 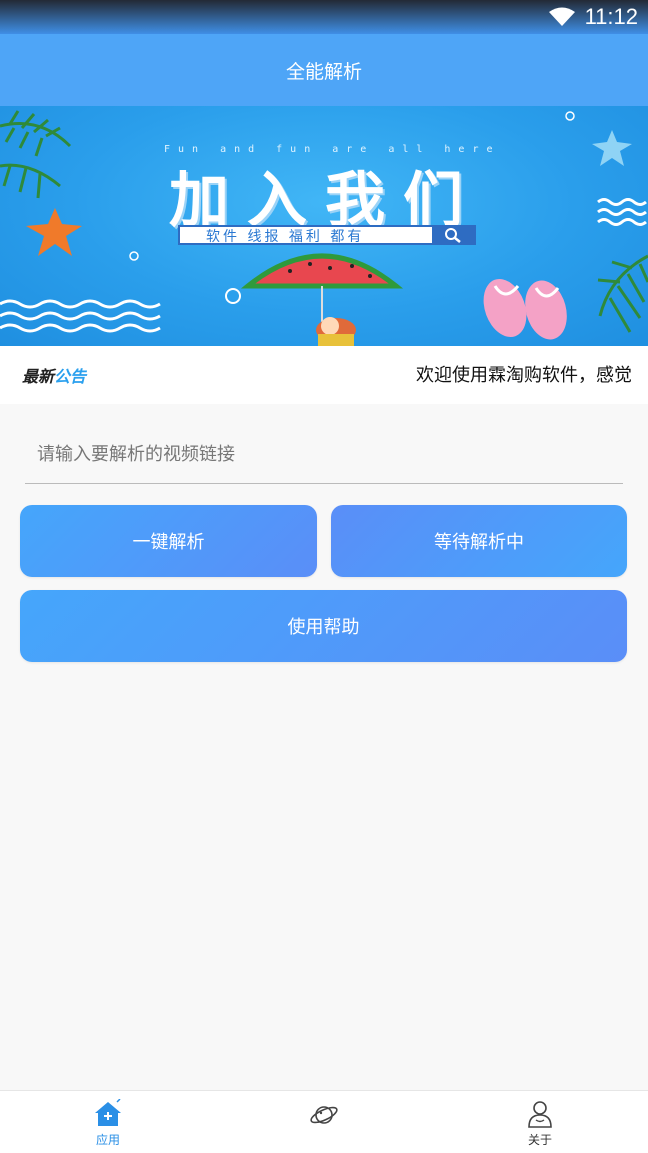 I want to click on tab-about: 关于, so click(x=540, y=1122).